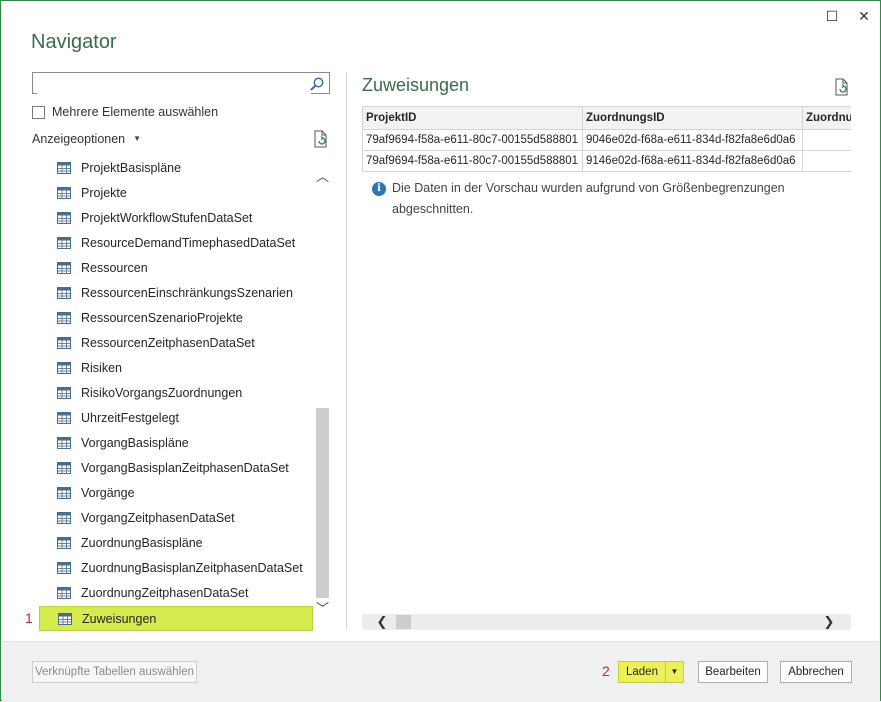  I want to click on search-box, so click(181, 83).